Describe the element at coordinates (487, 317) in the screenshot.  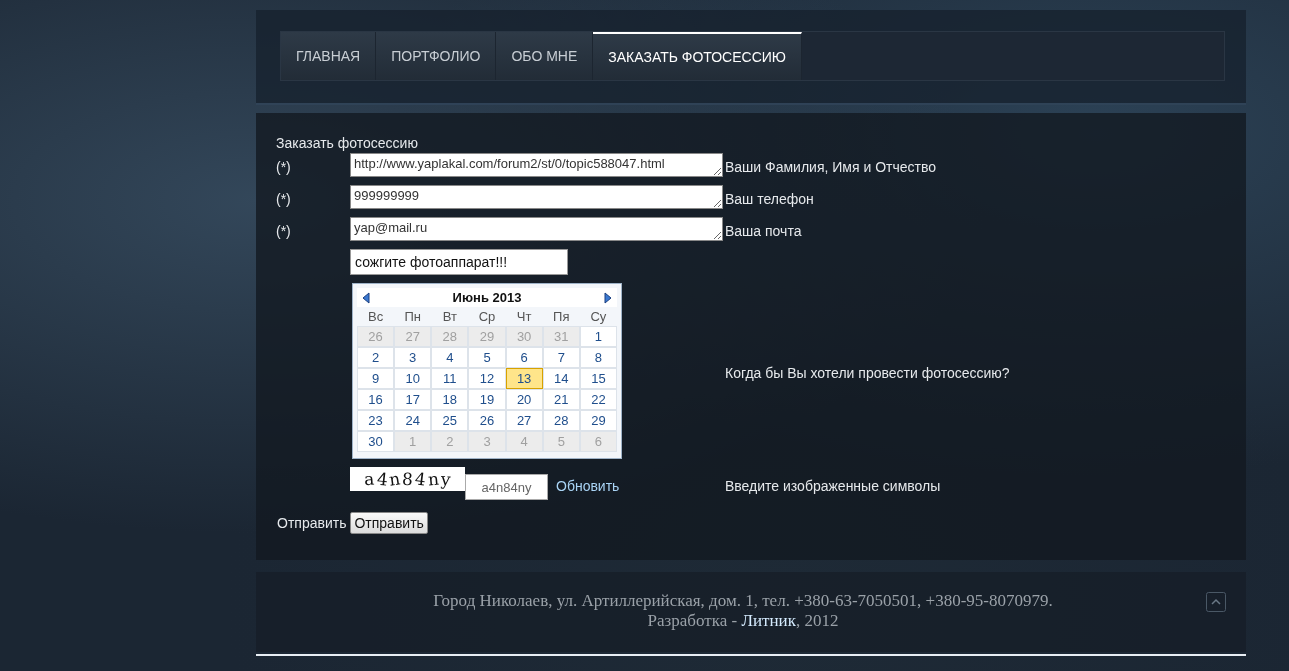
I see `weekday-label: Ср` at that location.